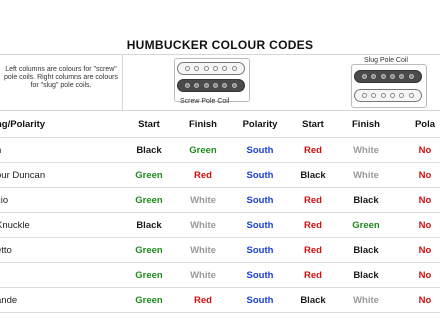 The height and width of the screenshot is (330, 440). What do you see at coordinates (211, 85) in the screenshot?
I see `screw-coil-dark` at bounding box center [211, 85].